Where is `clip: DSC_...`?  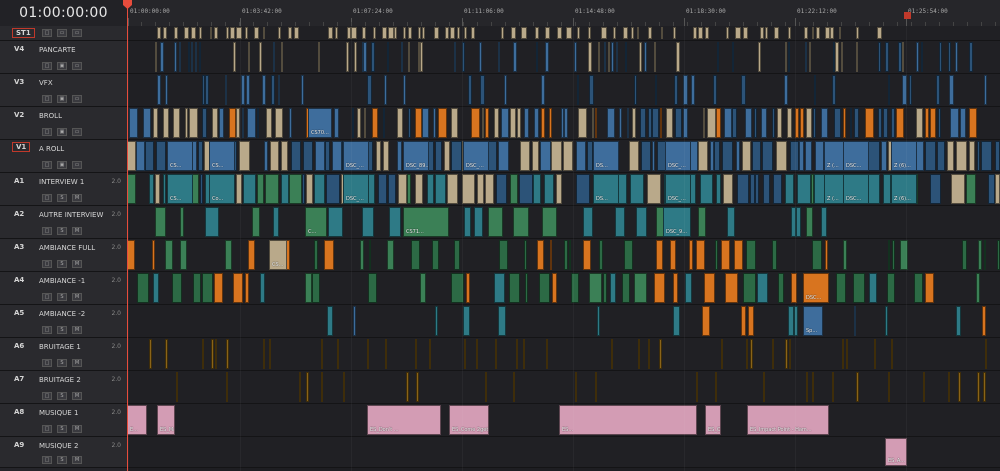
clip: DSC_... is located at coordinates (476, 156).